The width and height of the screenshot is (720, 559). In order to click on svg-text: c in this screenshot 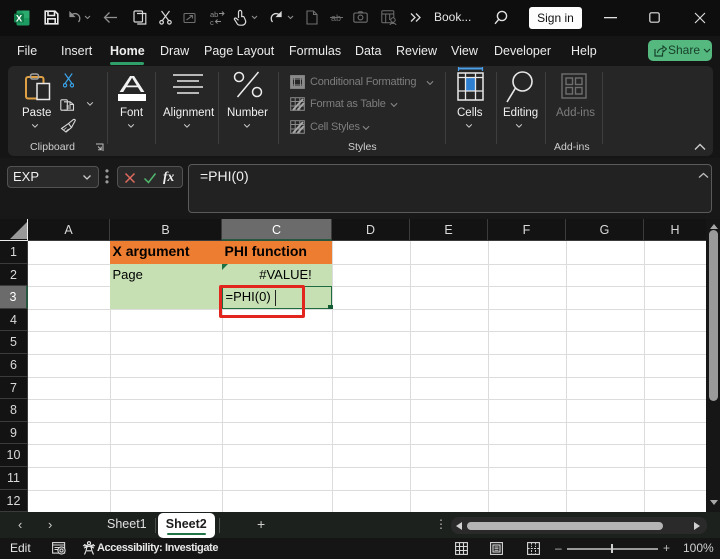, I will do `click(212, 22)`.